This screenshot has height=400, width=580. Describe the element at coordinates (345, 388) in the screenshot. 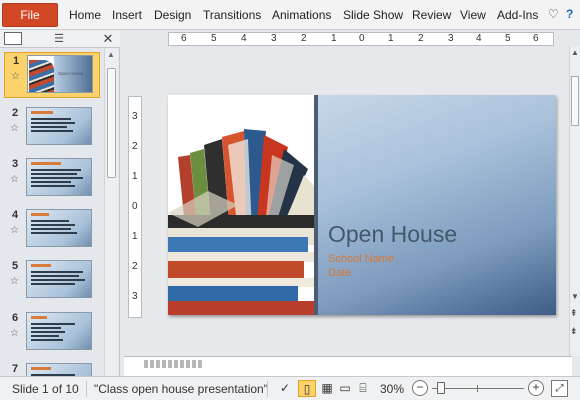

I see `reading-view-icon: ▭` at that location.